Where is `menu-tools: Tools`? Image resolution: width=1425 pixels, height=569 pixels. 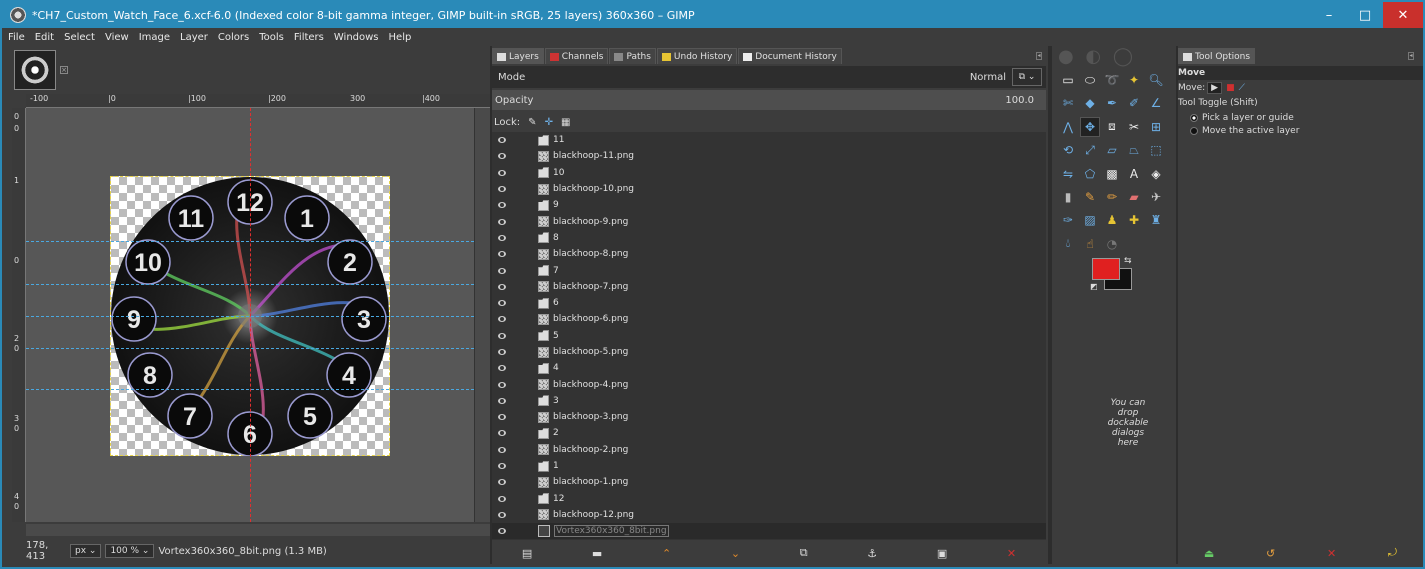 menu-tools: Tools is located at coordinates (271, 37).